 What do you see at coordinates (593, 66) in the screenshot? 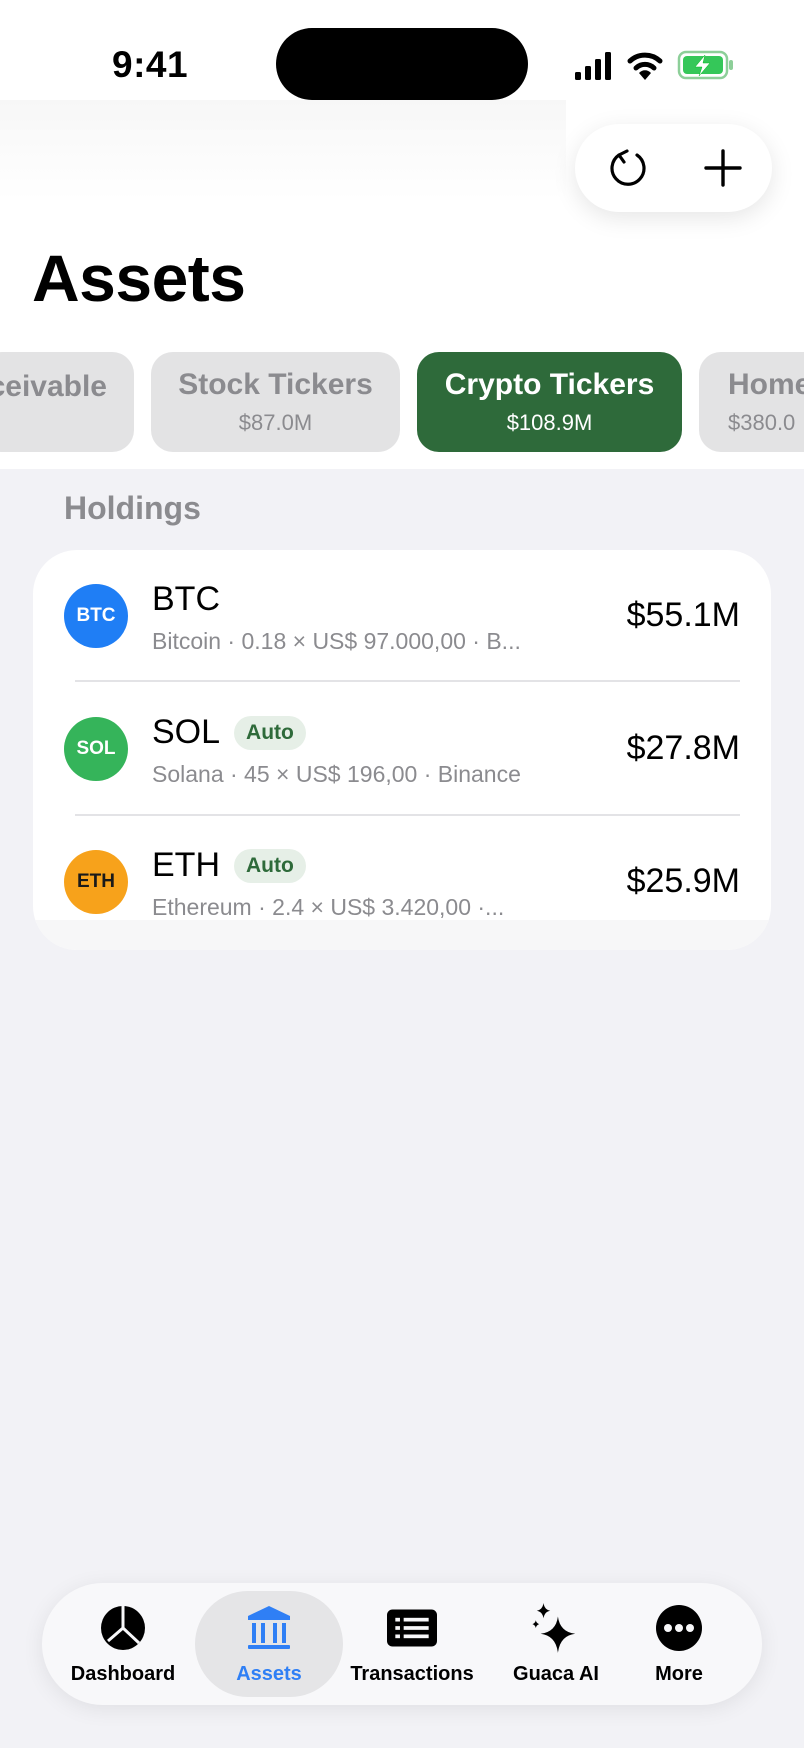
I see `signal-icon` at bounding box center [593, 66].